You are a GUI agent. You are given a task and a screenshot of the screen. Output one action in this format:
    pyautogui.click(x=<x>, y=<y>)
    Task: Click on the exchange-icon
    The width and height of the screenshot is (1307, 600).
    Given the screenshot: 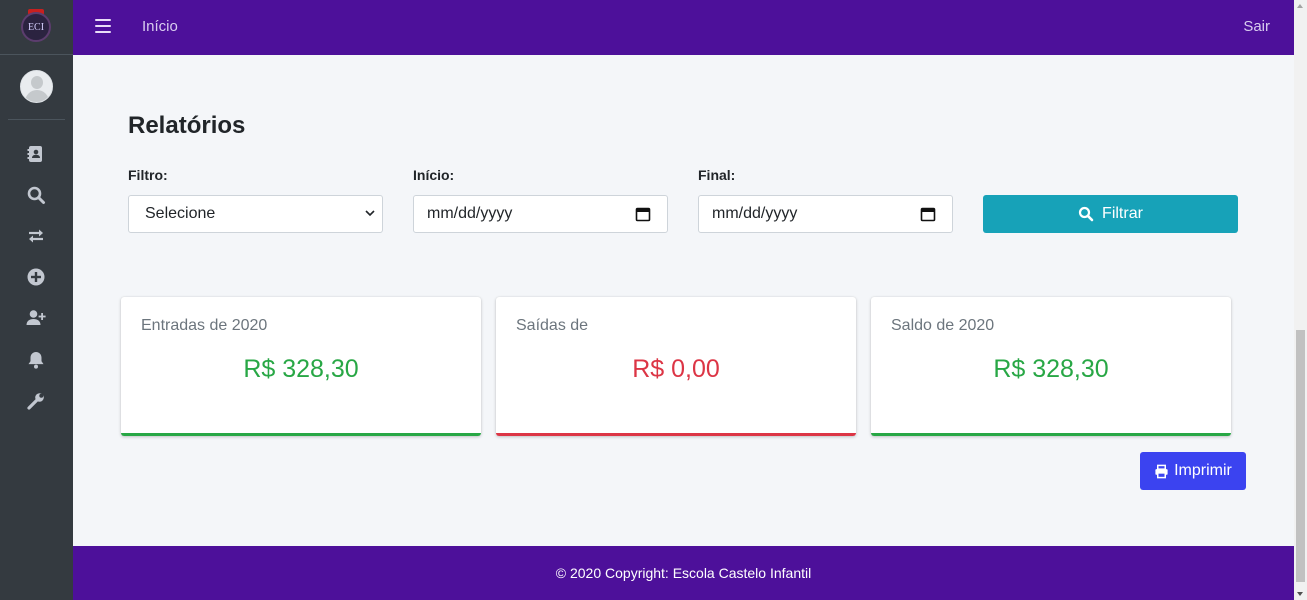 What is the action you would take?
    pyautogui.click(x=36, y=236)
    